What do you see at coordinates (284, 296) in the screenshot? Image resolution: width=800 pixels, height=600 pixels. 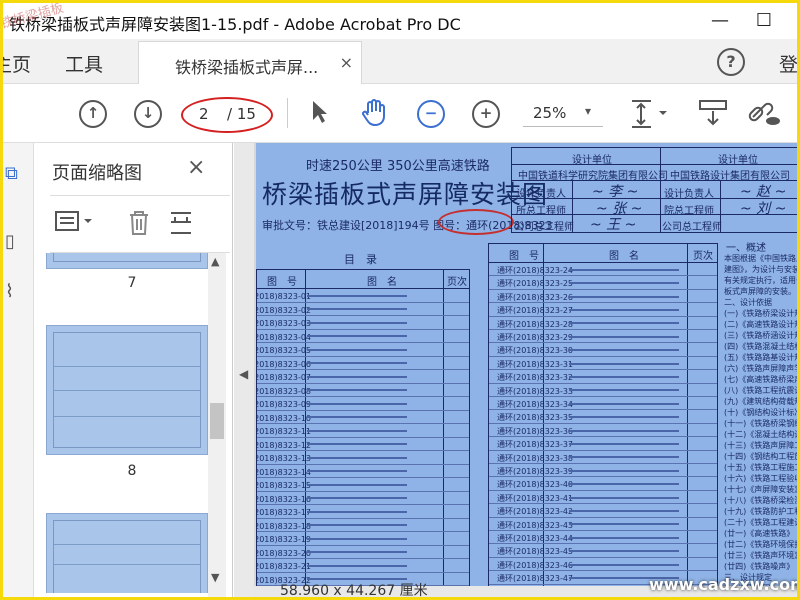 I see `drawing-code: 通环(2018)8323-01` at bounding box center [284, 296].